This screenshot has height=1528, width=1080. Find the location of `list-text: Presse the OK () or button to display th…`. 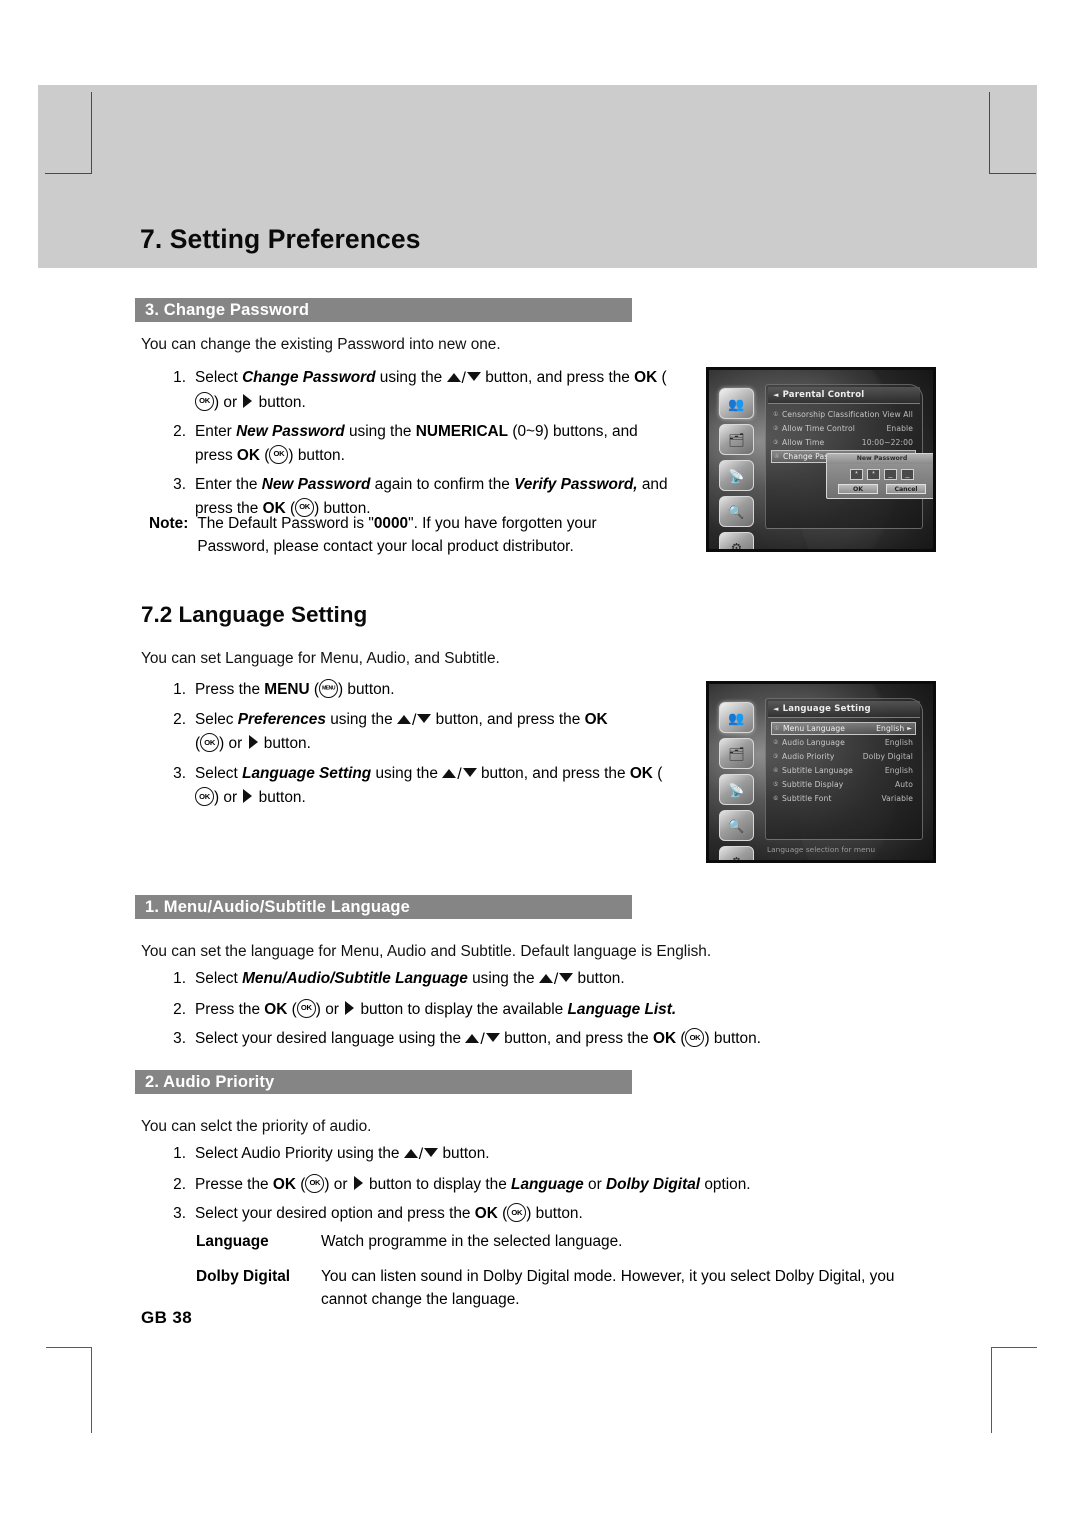

list-text: Presse the OK () or button to display th… is located at coordinates (575, 1185).